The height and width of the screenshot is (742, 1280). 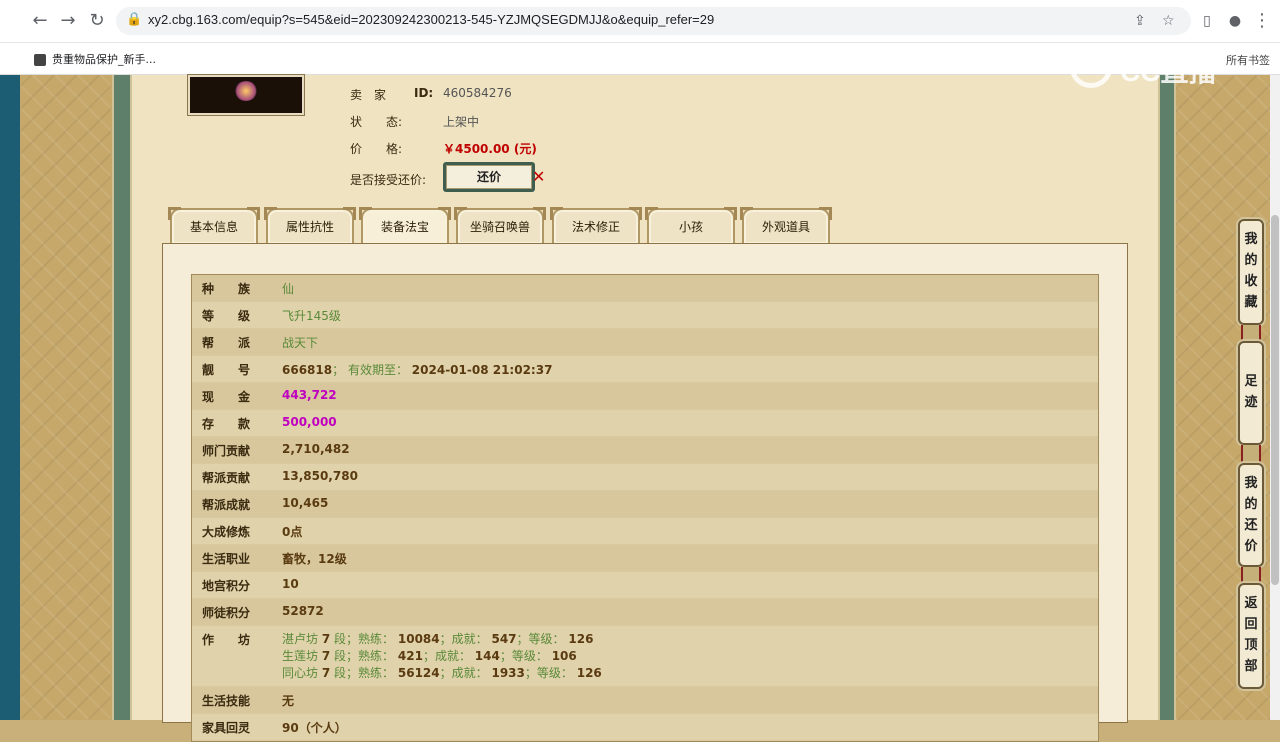 I want to click on reload-icon: ↻, so click(x=97, y=21).